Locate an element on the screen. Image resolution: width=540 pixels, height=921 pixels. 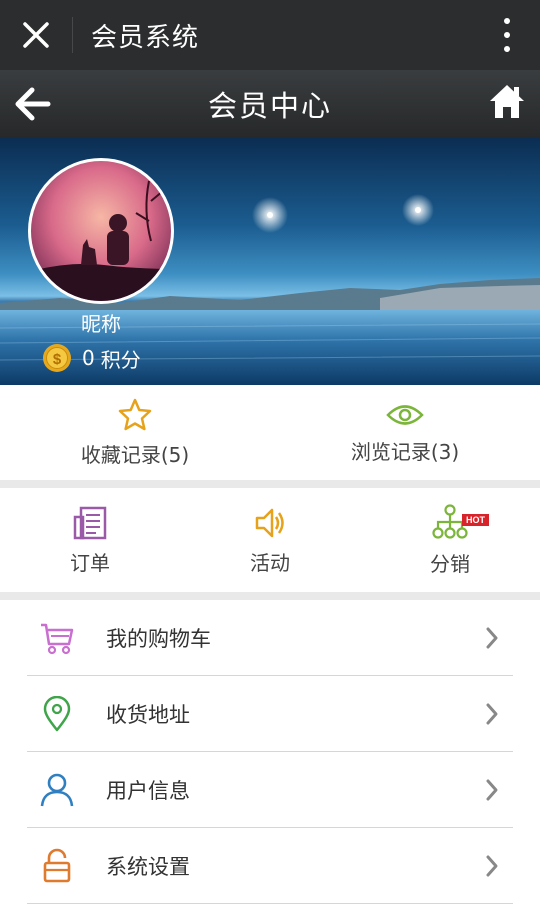
hot-badge: HOT is located at coordinates (475, 520).